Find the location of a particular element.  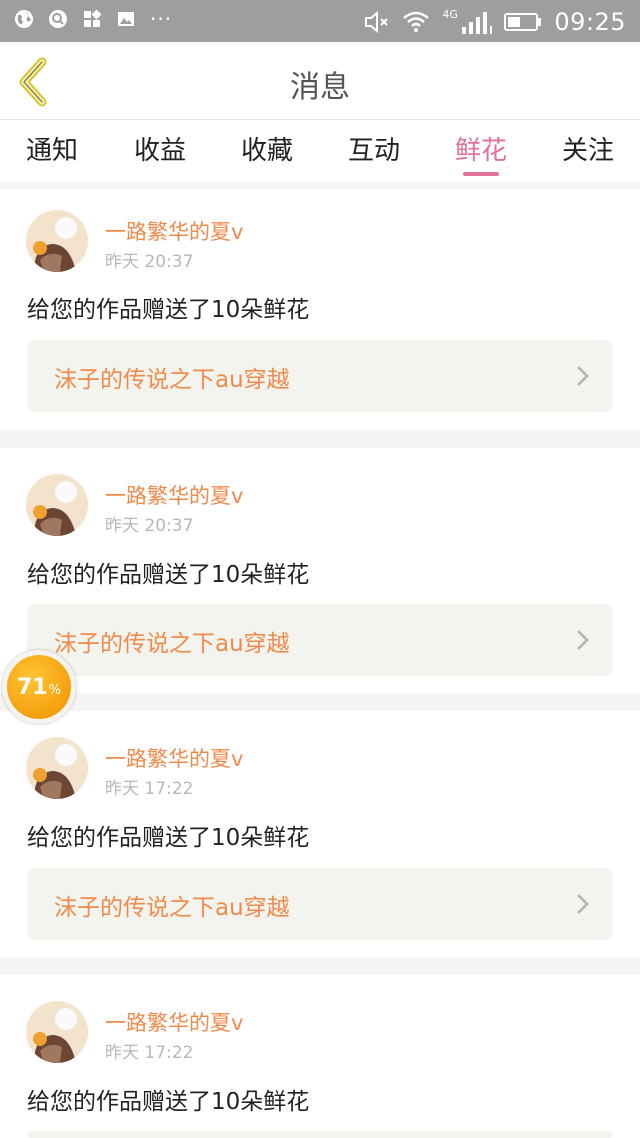

status-right-icons: 4G 09:25 is located at coordinates (495, 22).